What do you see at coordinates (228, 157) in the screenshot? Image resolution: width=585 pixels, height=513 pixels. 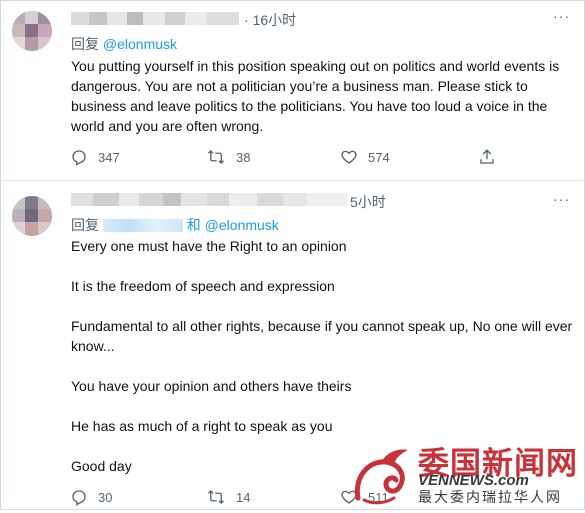 I see `retweet-button: 38` at bounding box center [228, 157].